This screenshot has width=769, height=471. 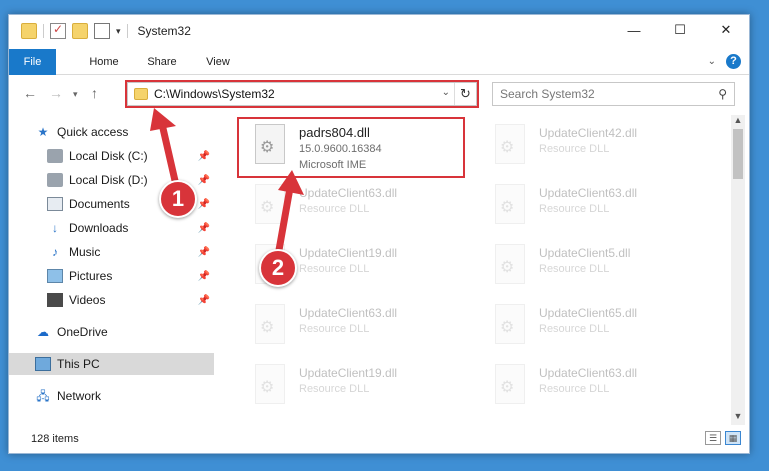 What do you see at coordinates (351, 147) in the screenshot?
I see `file-highlight` at bounding box center [351, 147].